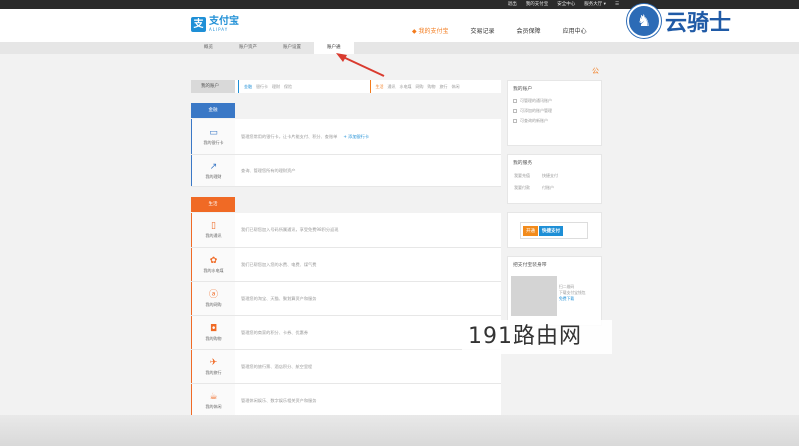 The height and width of the screenshot is (446, 799). What do you see at coordinates (276, 86) in the screenshot?
I see `finance-item: 理财` at bounding box center [276, 86].